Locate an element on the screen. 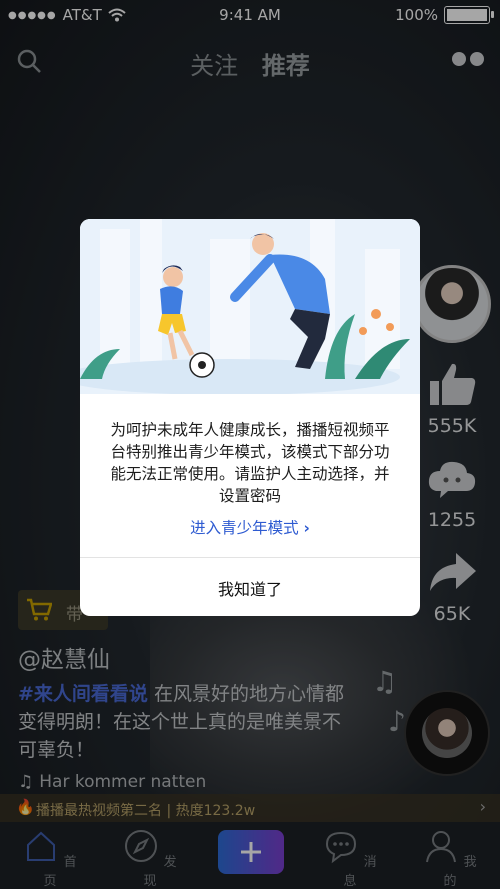  enter-youth-mode-label: 进入青少年模式 is located at coordinates (244, 528).